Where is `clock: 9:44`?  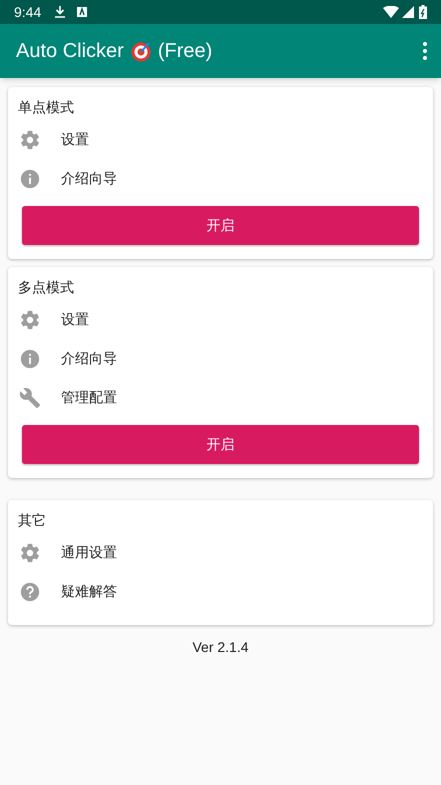 clock: 9:44 is located at coordinates (28, 12).